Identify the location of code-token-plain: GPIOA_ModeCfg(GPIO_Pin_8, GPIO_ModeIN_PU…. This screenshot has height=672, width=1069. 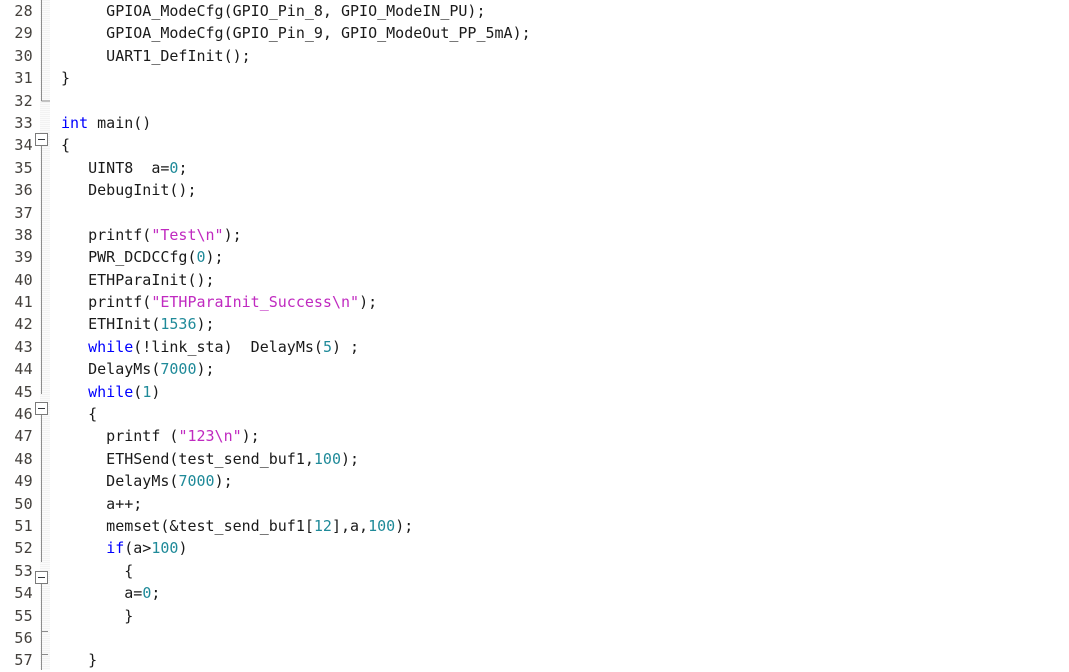
(269, 11).